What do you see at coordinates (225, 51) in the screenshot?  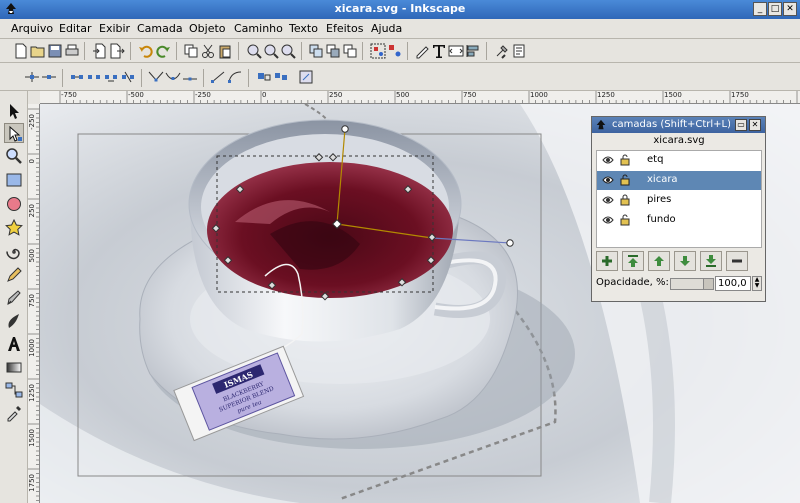 I see `paste-icon` at bounding box center [225, 51].